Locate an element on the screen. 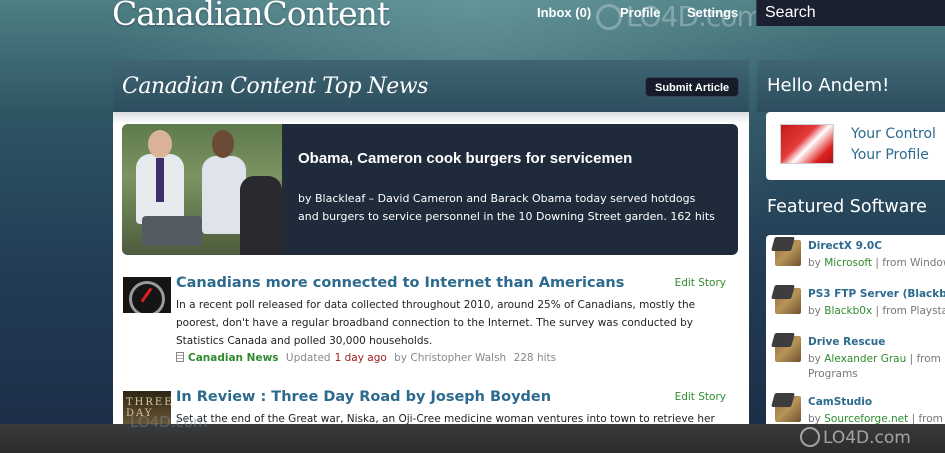  user-card: Your Control Your Profile is located at coordinates (855, 146).